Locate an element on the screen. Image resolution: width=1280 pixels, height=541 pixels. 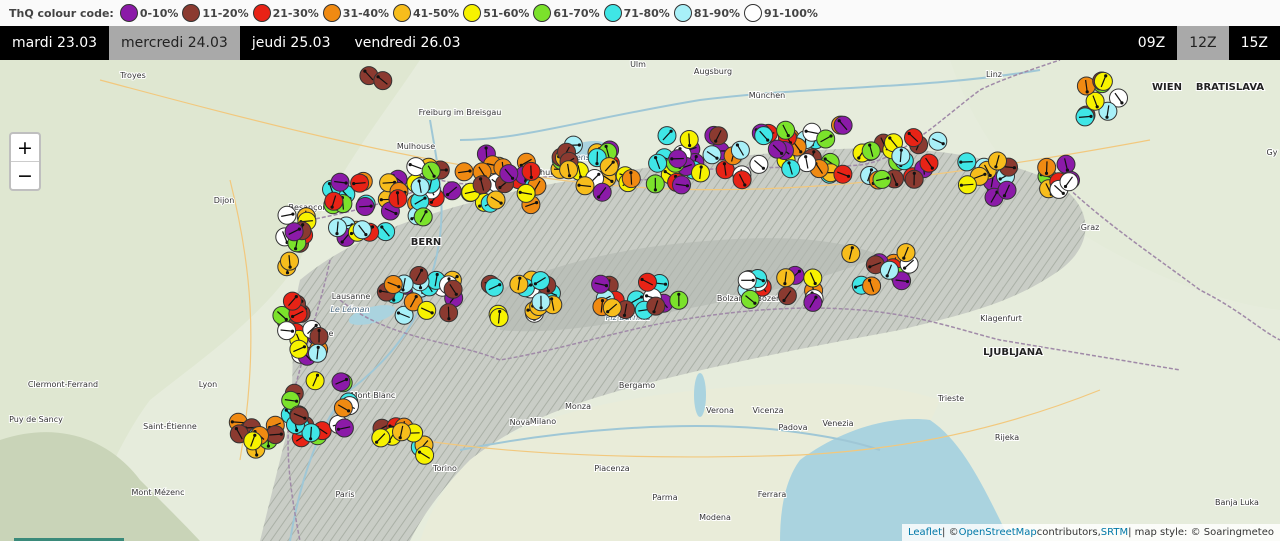
leaflet-link: Leaflet is located at coordinates (925, 532).